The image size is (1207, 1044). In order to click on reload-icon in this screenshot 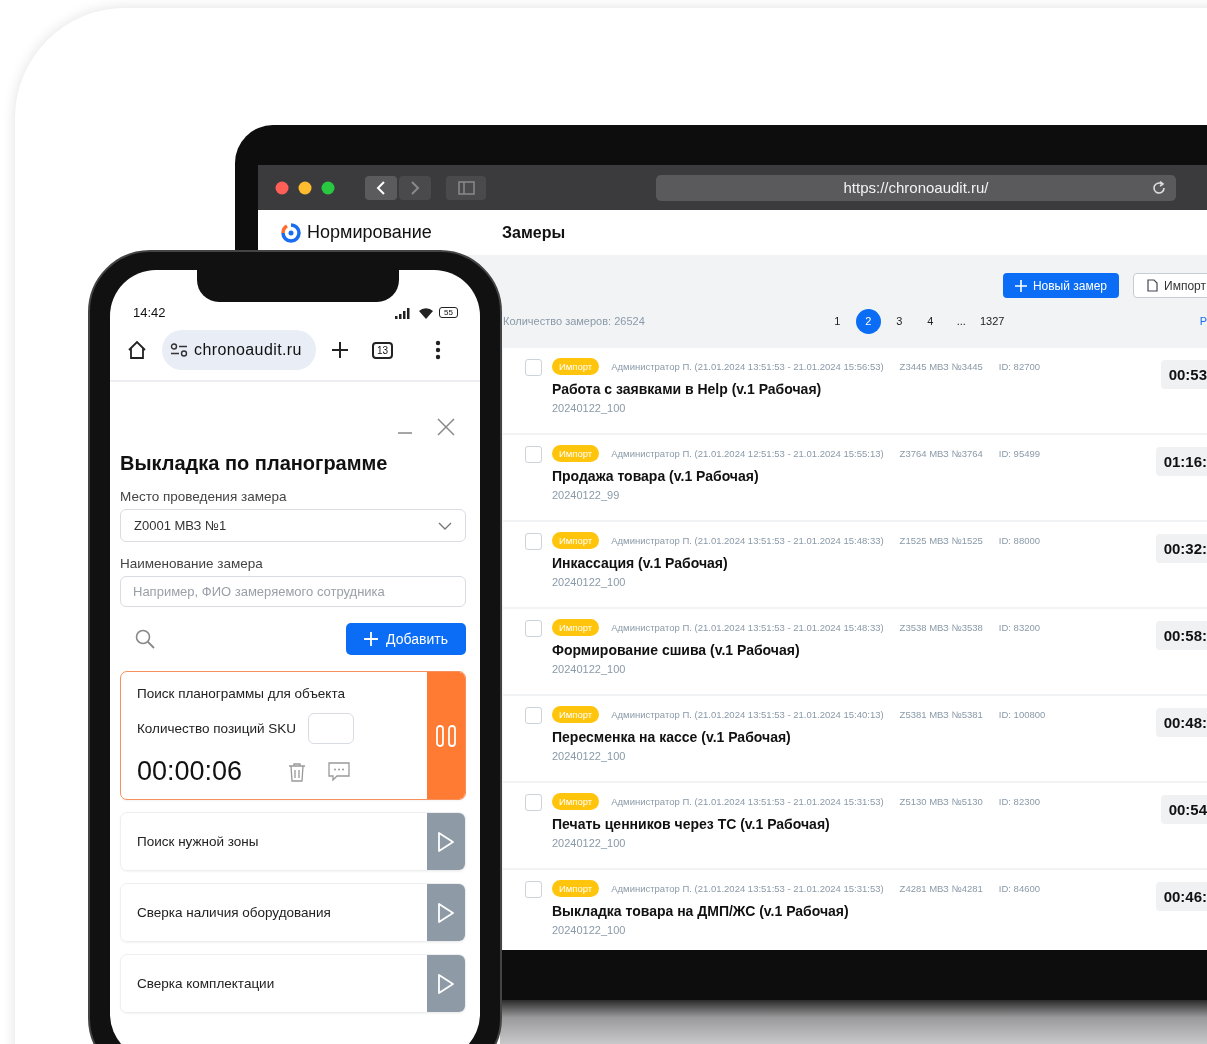, I will do `click(1159, 187)`.